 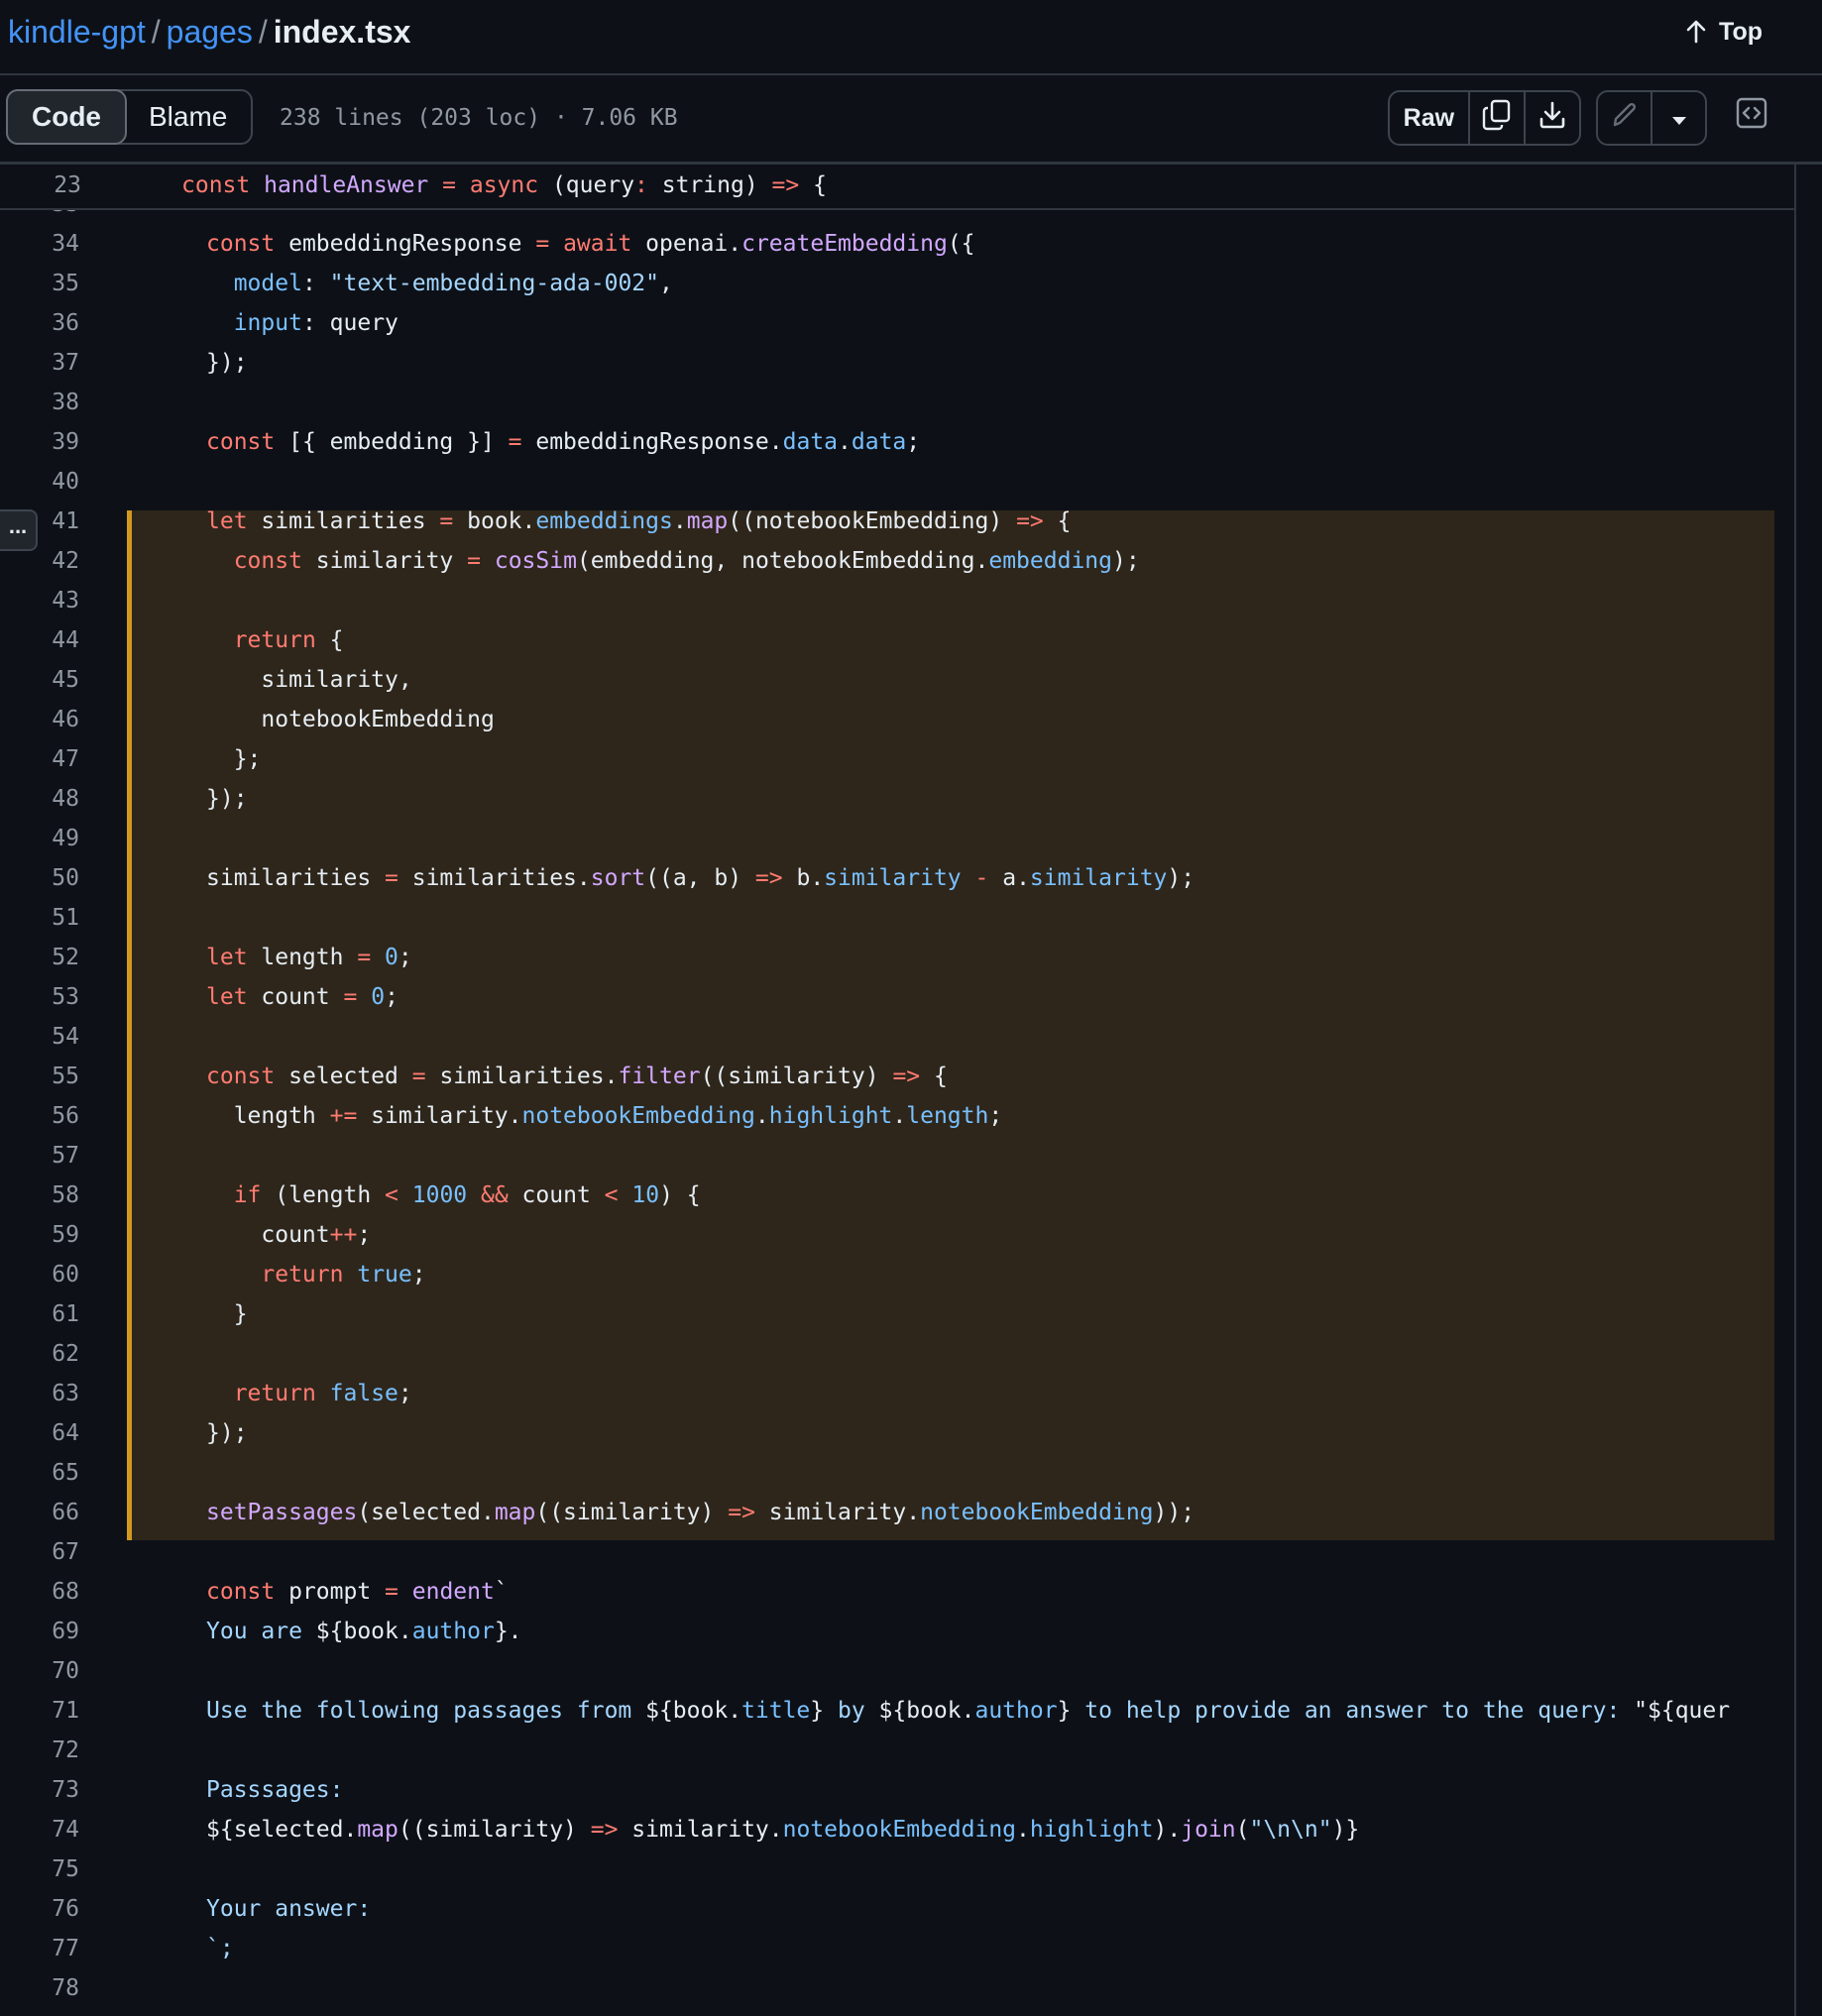 What do you see at coordinates (897, 918) in the screenshot?
I see `code-line: 51` at bounding box center [897, 918].